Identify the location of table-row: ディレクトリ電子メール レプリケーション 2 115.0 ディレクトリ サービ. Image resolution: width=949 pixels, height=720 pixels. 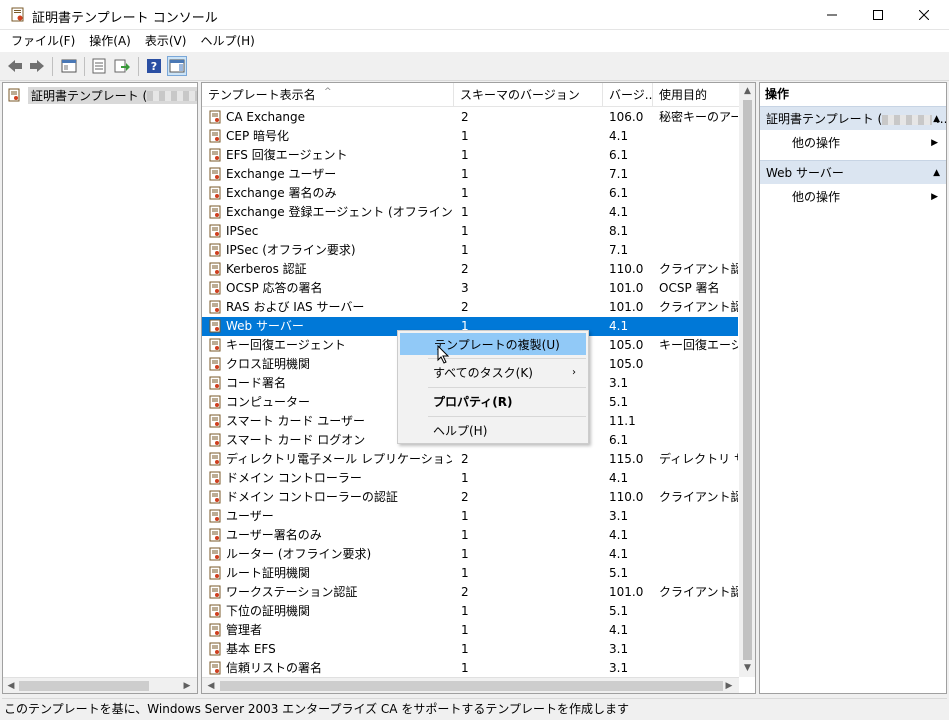
(470, 459).